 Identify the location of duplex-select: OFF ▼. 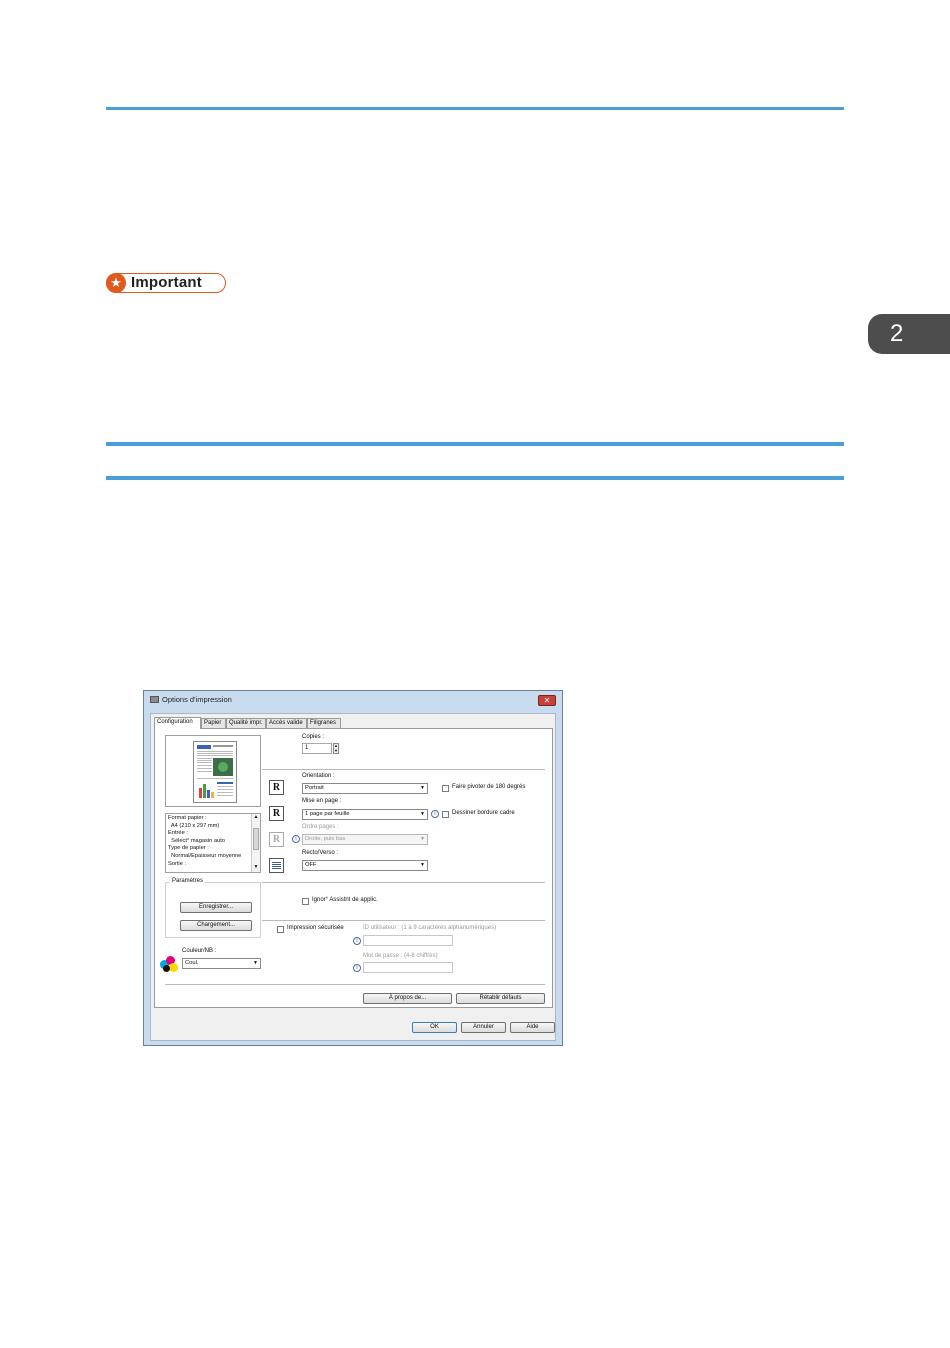
(365, 865).